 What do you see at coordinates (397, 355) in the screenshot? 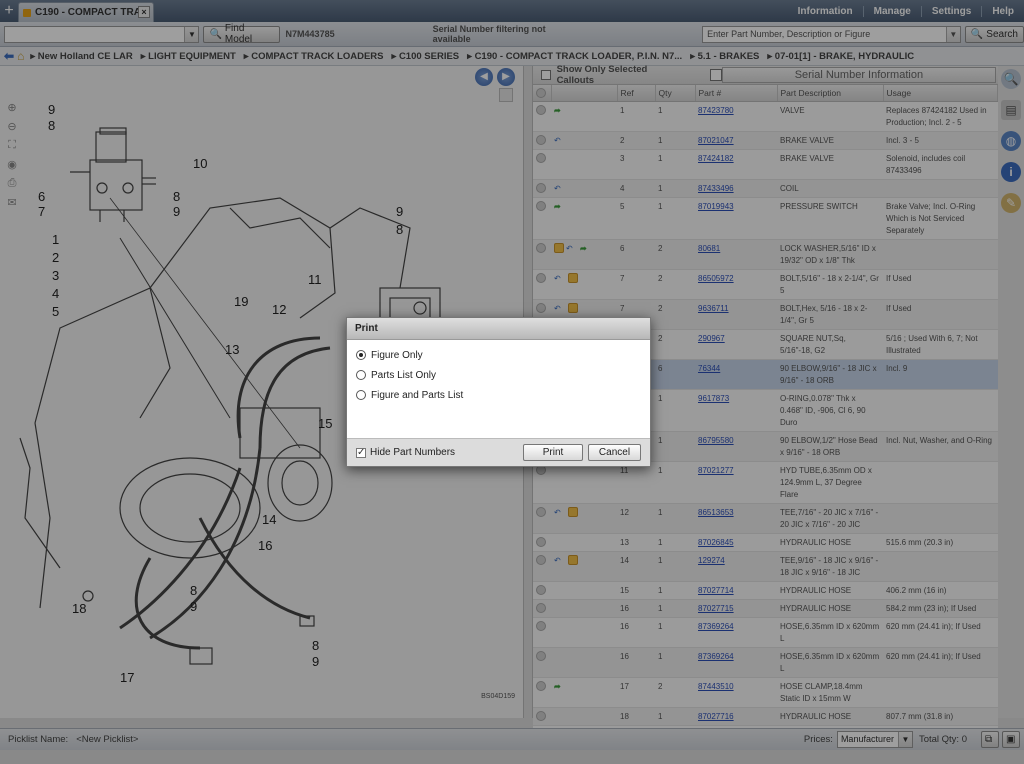
I see `option-label: Figure Only` at bounding box center [397, 355].